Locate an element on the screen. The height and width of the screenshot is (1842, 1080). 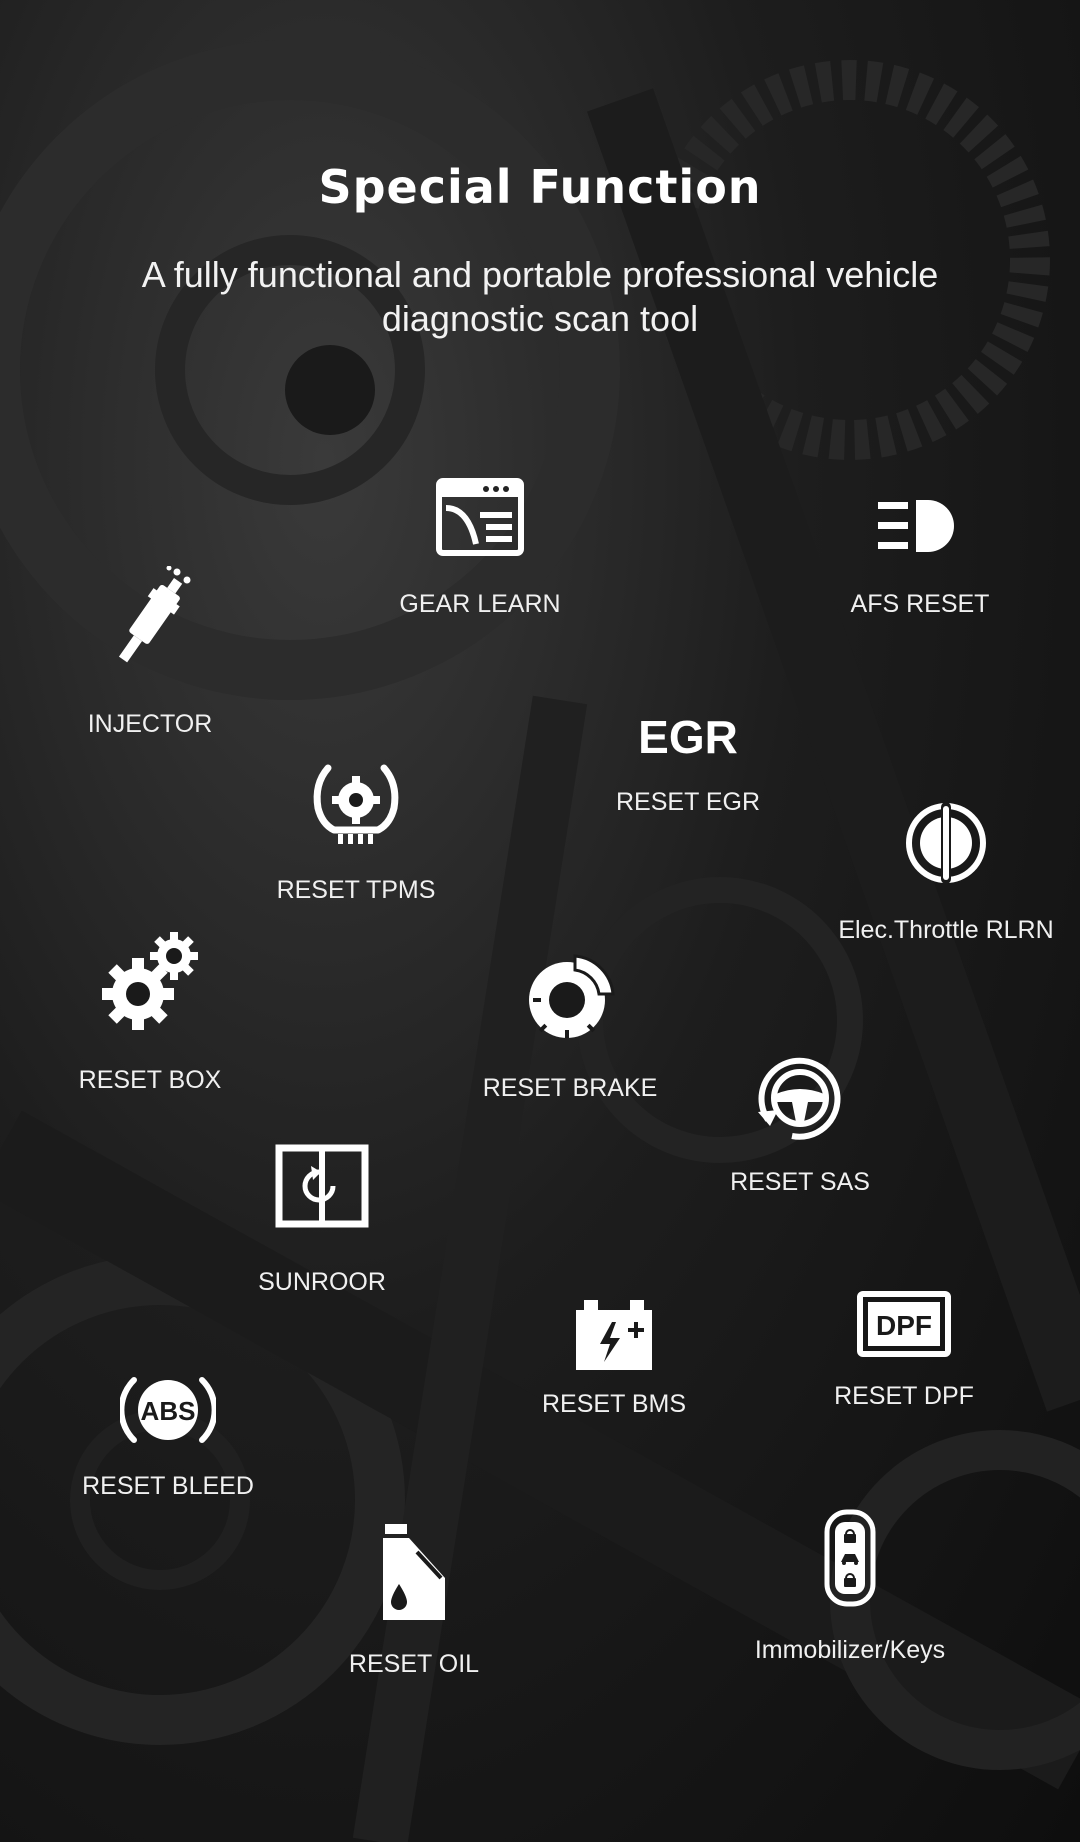
dpf-icon: DPF is located at coordinates (904, 1324).